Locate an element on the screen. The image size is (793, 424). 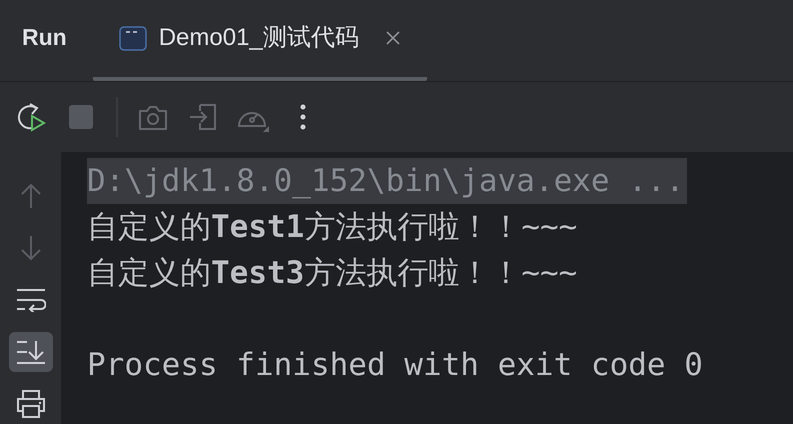
arrow-down-icon is located at coordinates (31, 248).